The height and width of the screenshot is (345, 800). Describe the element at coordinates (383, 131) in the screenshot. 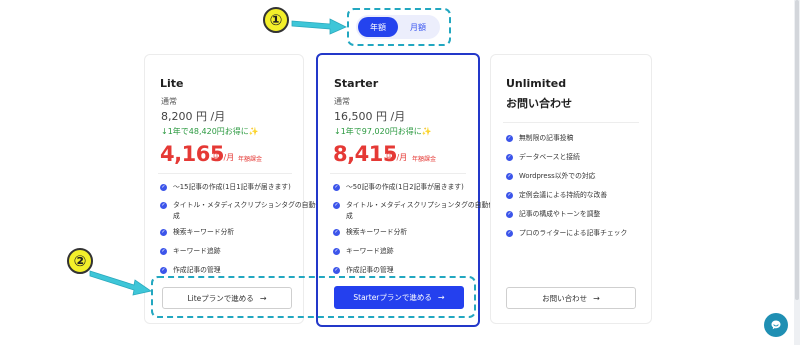

I see `discount-text: ↓1年で97,020円お得に✨` at that location.